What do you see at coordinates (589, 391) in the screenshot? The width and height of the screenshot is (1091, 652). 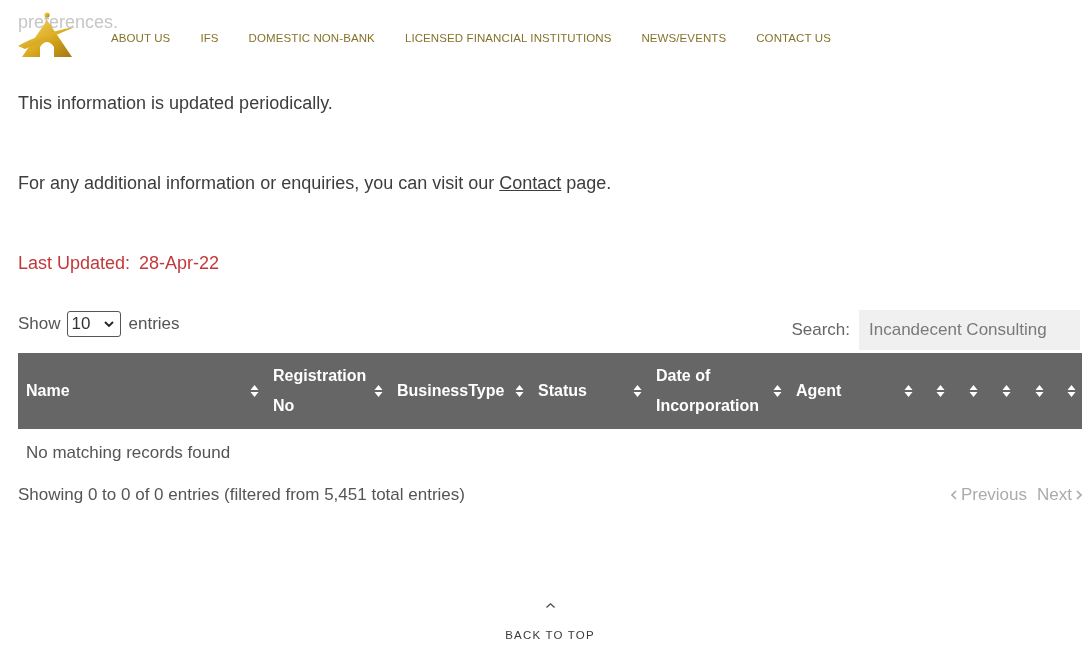 I see `column-header: Status` at bounding box center [589, 391].